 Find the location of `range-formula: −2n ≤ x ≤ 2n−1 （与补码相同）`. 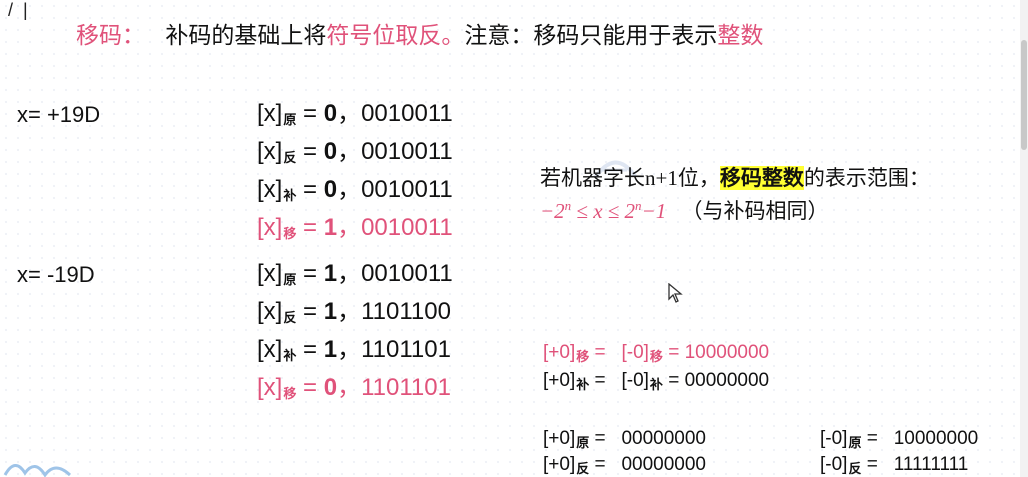

range-formula: −2n ≤ x ≤ 2n−1 （与补码相同） is located at coordinates (684, 210).